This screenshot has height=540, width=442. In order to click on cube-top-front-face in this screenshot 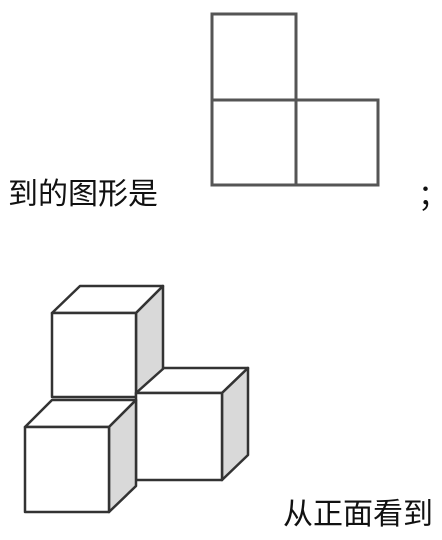, I will do `click(94, 355)`.